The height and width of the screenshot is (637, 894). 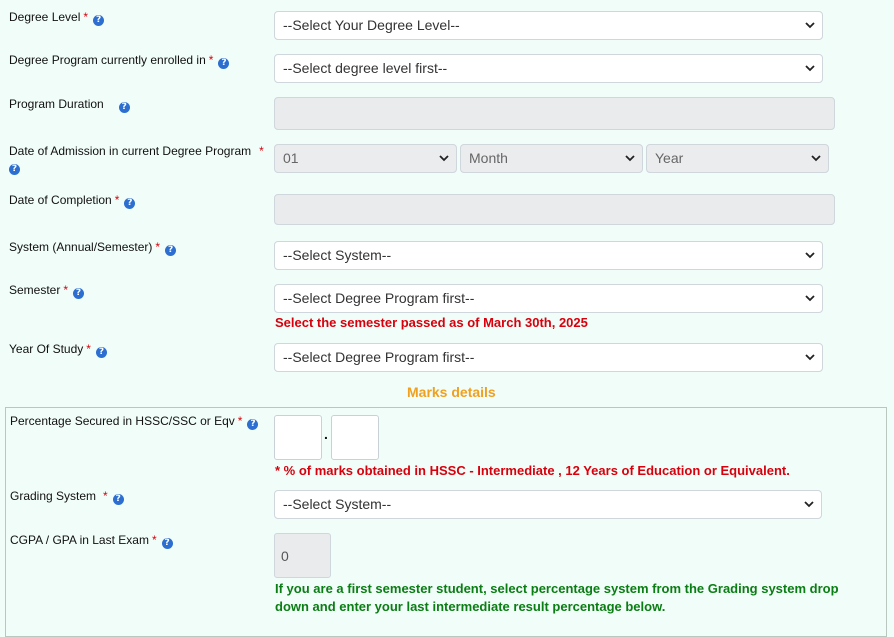 What do you see at coordinates (47, 291) in the screenshot?
I see `semester-label: Semester *?` at bounding box center [47, 291].